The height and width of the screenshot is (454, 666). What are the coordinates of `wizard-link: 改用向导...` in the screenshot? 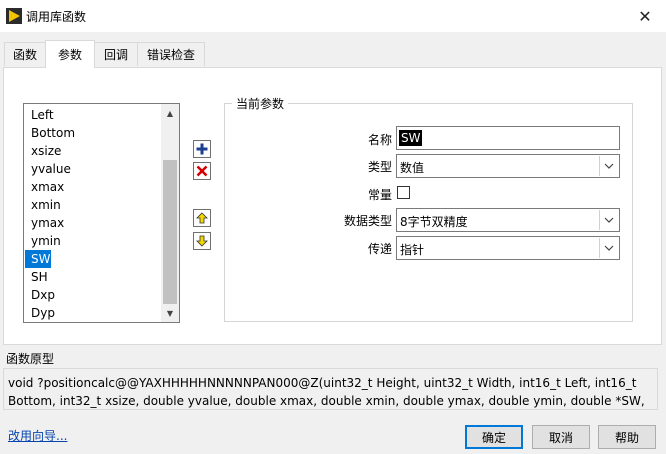 It's located at (37, 435).